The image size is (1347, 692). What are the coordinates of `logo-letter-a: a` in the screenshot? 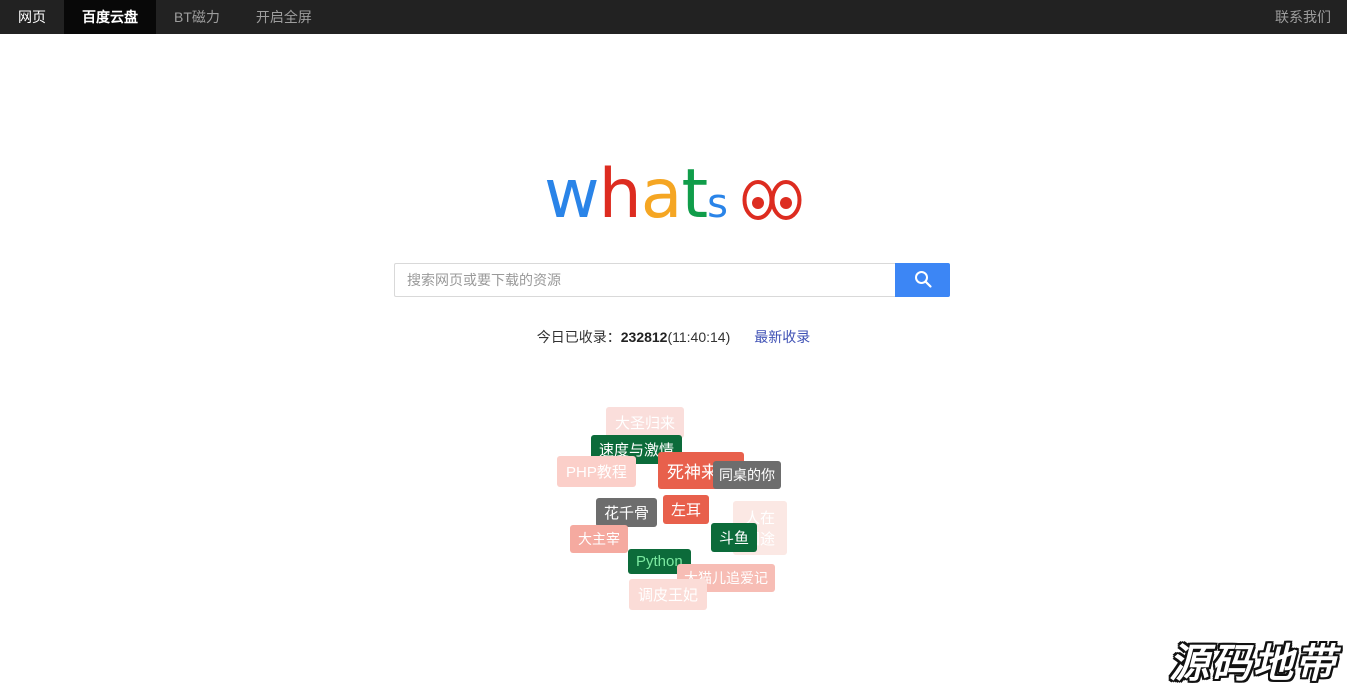 It's located at (661, 194).